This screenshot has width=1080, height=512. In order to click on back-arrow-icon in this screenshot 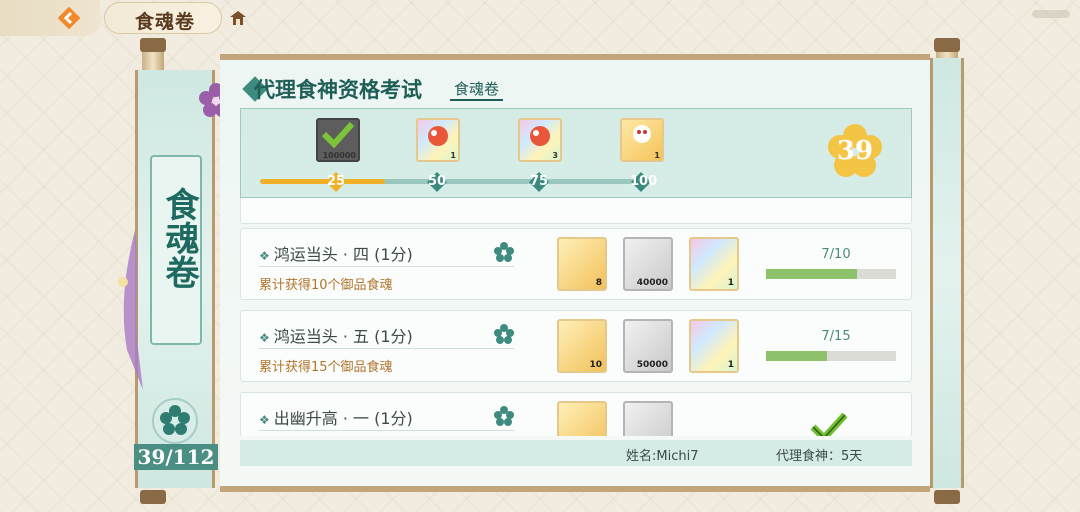, I will do `click(69, 18)`.